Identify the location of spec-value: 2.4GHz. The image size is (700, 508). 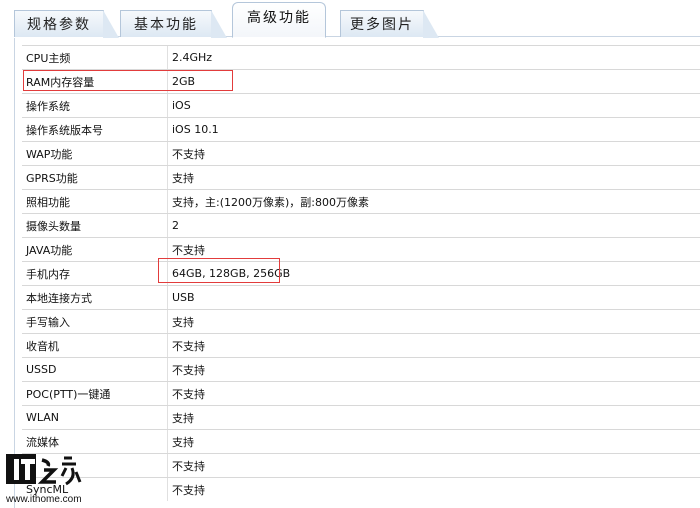
(192, 57).